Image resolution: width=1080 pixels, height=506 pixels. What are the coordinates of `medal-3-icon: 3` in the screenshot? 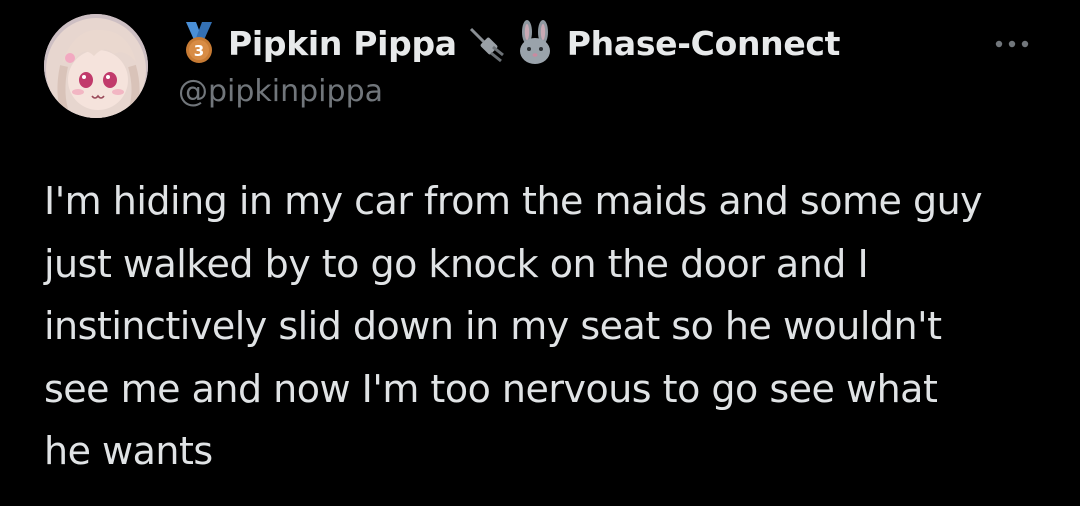 It's located at (199, 43).